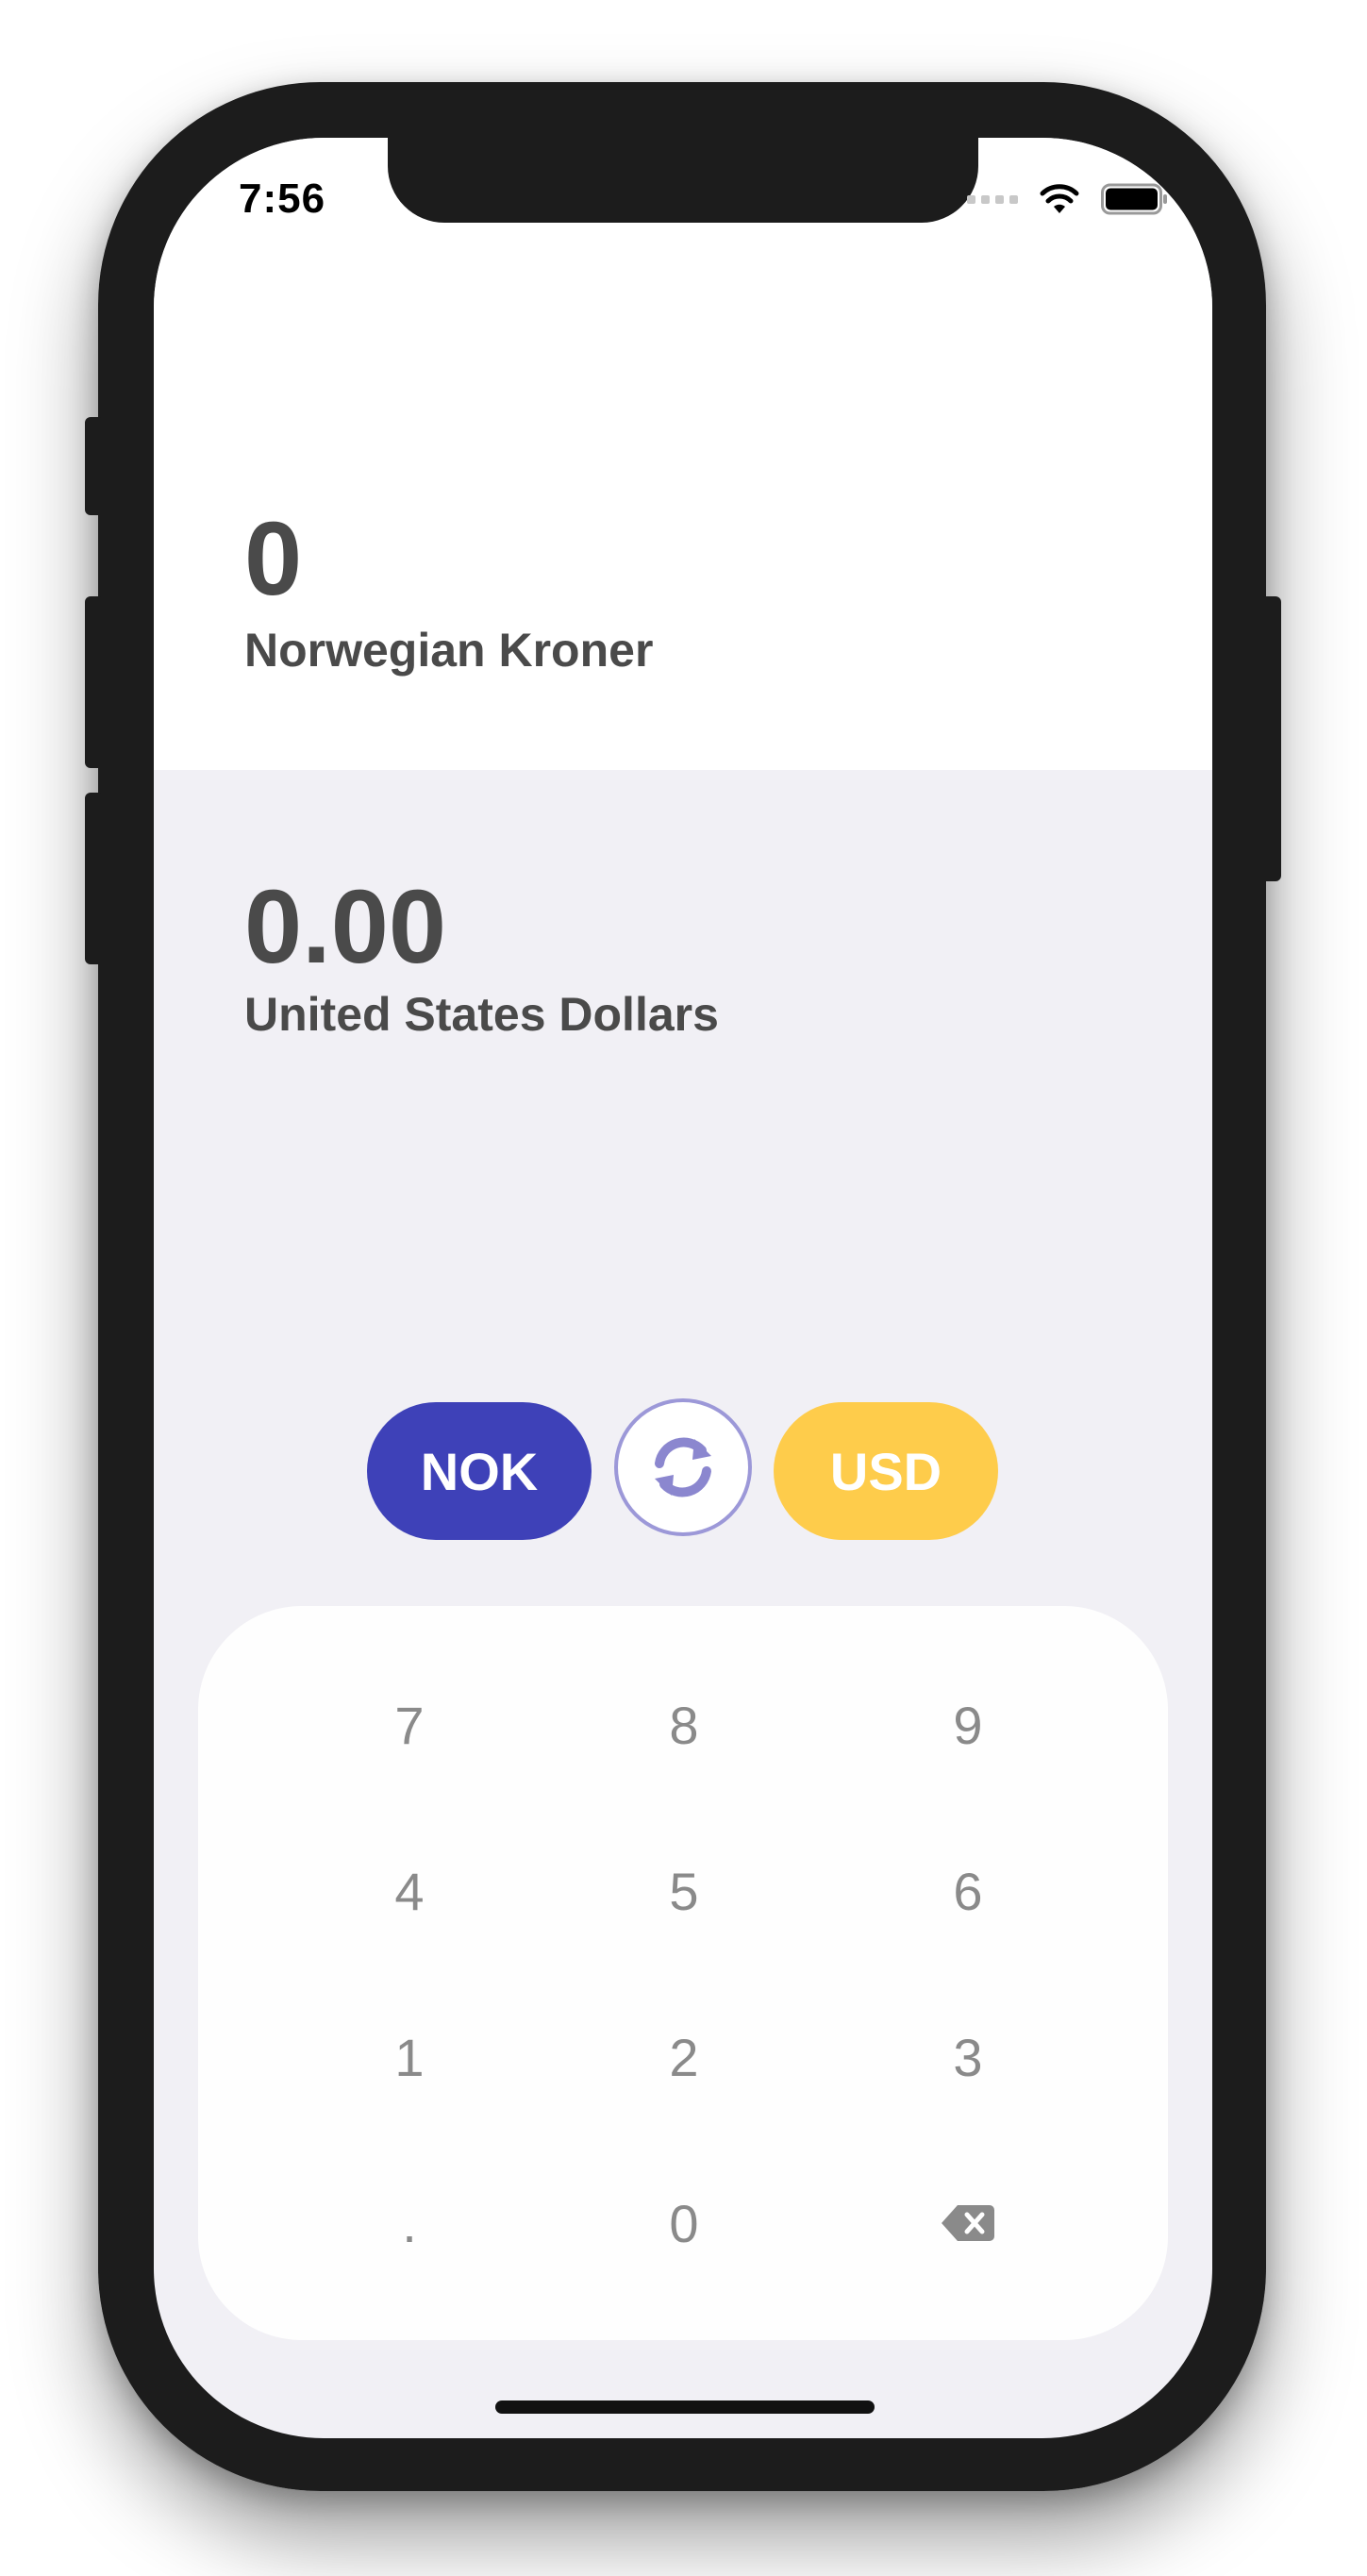 The width and height of the screenshot is (1367, 2576). Describe the element at coordinates (685, 2407) in the screenshot. I see `home-indicator` at that location.